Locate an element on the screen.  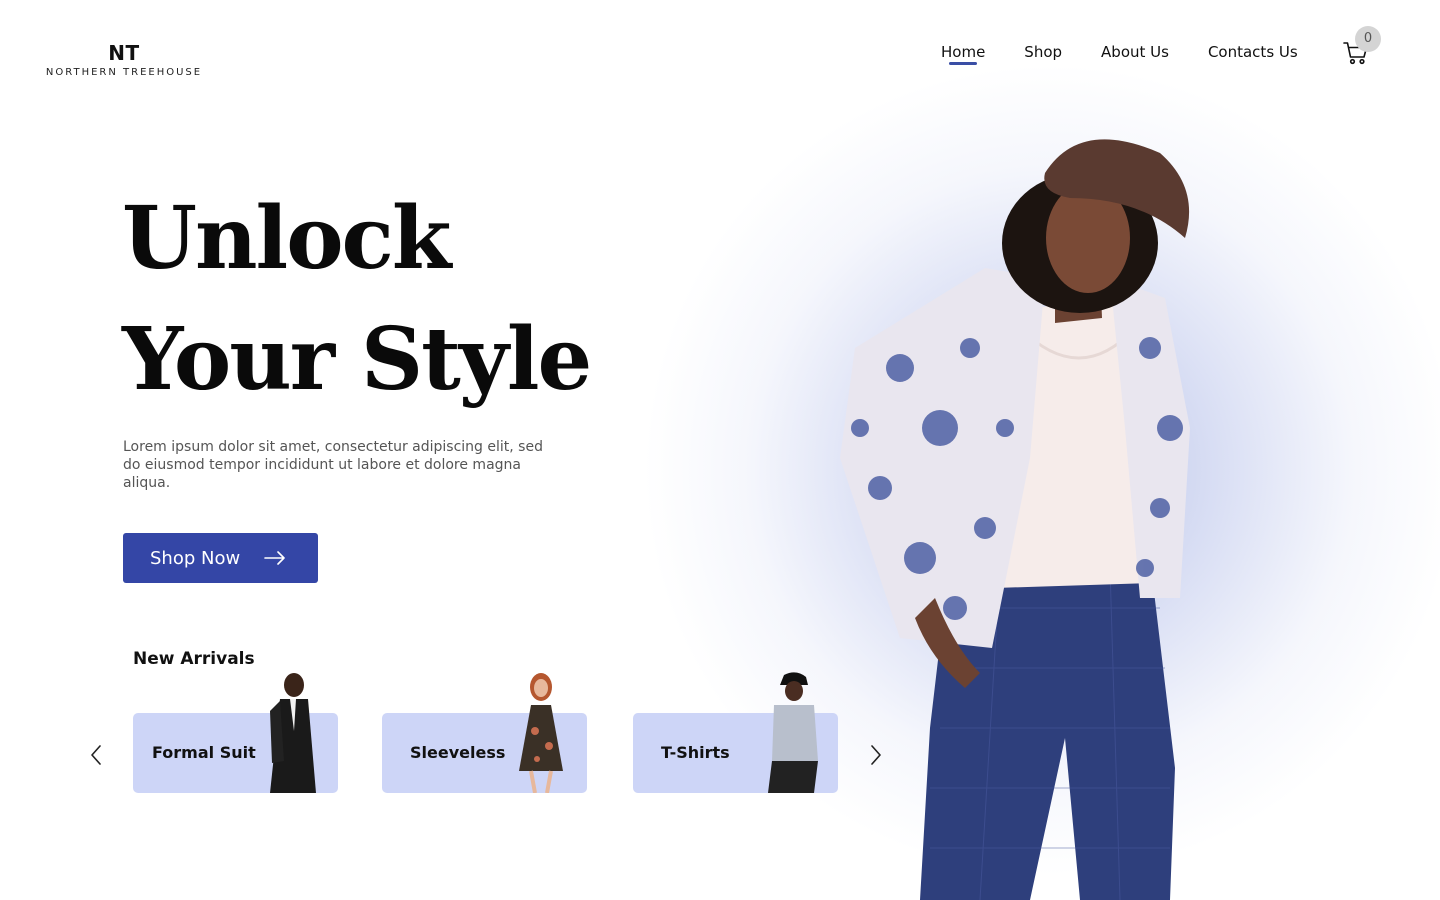
nav-item-shop: Shop is located at coordinates (1043, 52).